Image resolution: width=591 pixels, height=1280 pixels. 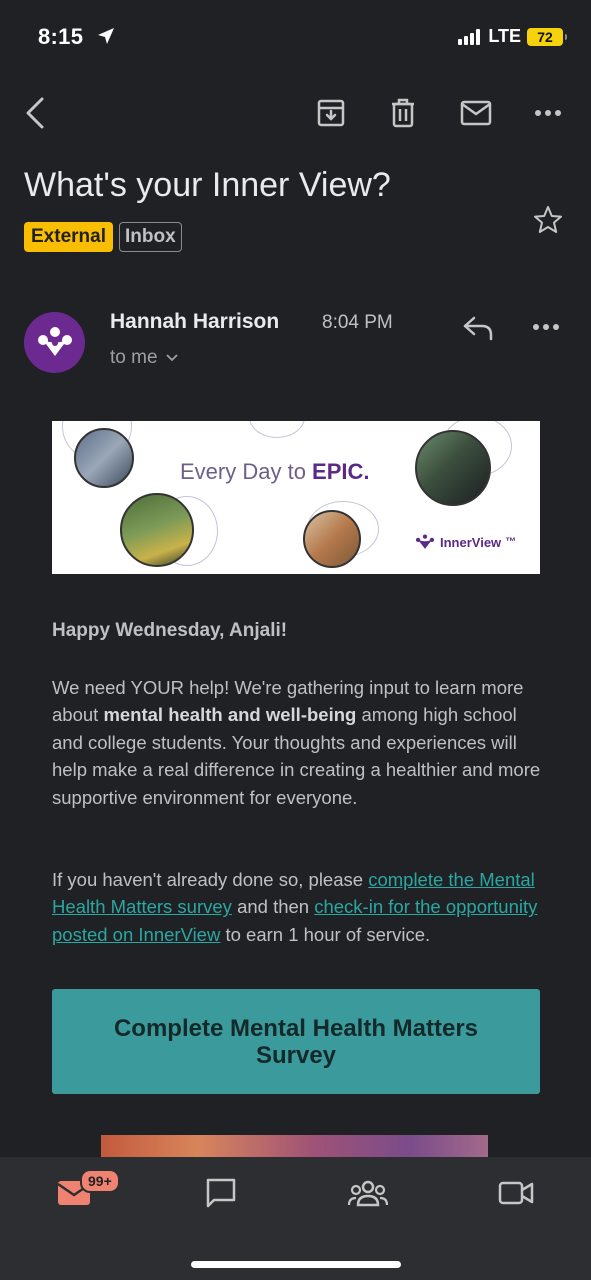 What do you see at coordinates (296, 1264) in the screenshot?
I see `home-indicator` at bounding box center [296, 1264].